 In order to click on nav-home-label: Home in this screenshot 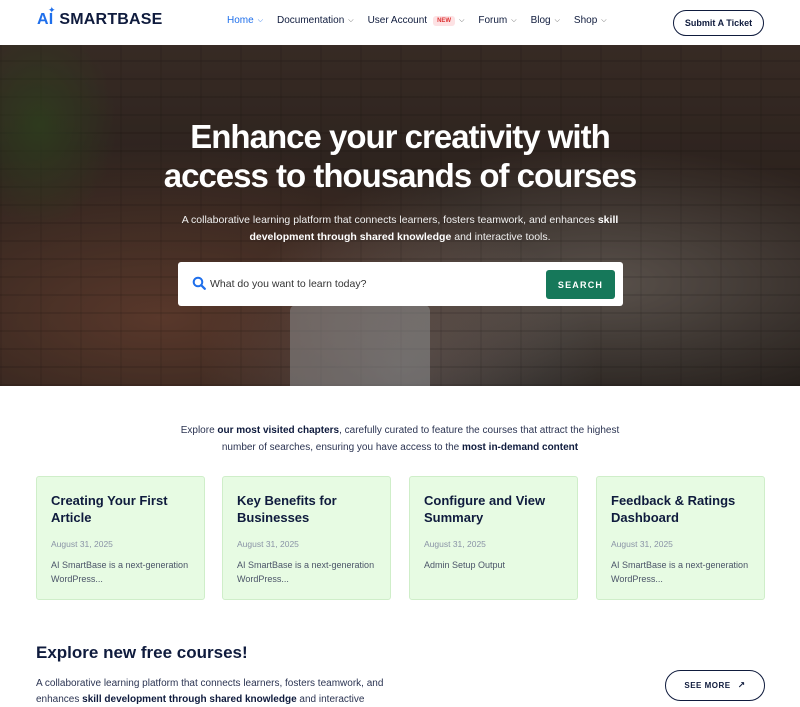, I will do `click(240, 20)`.